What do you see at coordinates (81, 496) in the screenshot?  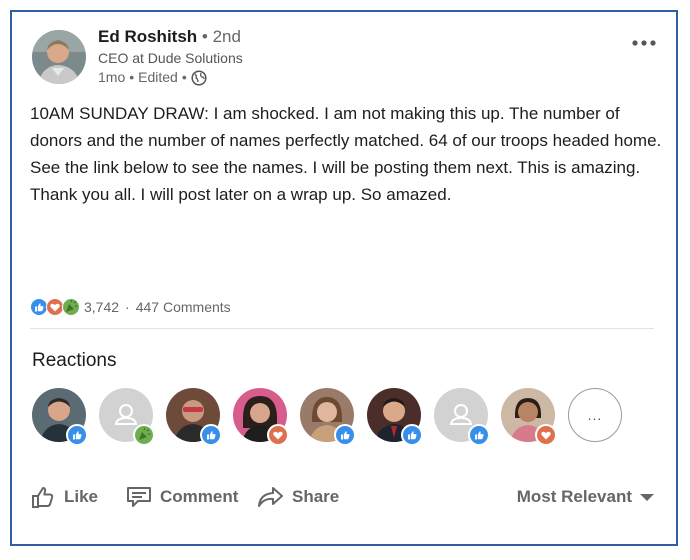 I see `like-label: Like` at bounding box center [81, 496].